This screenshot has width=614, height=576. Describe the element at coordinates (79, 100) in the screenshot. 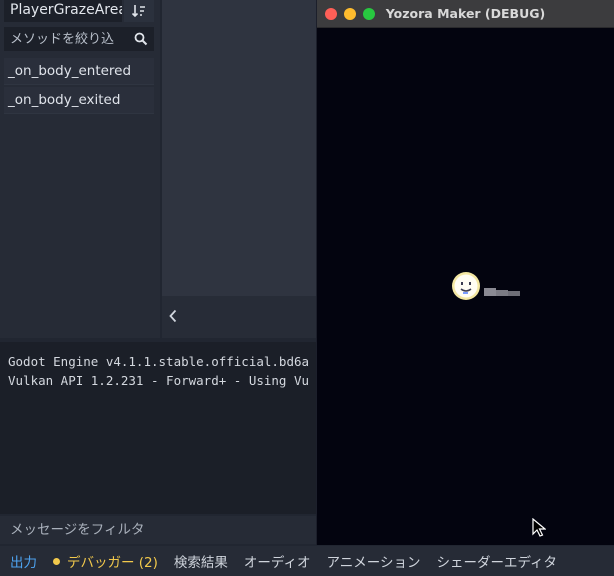

I see `method-item-body-exited: _on_body_exited` at that location.